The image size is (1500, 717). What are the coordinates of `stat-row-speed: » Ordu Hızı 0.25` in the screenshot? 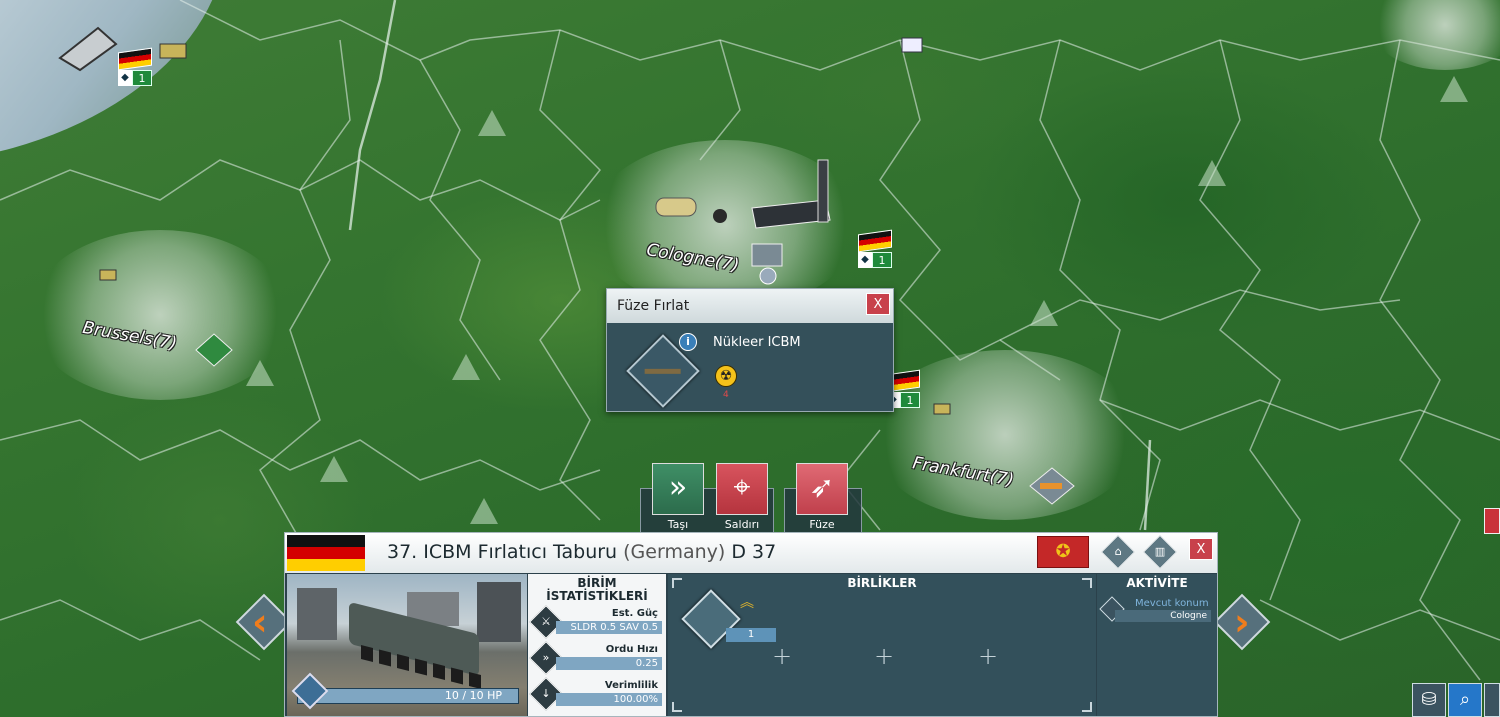 It's located at (595, 658).